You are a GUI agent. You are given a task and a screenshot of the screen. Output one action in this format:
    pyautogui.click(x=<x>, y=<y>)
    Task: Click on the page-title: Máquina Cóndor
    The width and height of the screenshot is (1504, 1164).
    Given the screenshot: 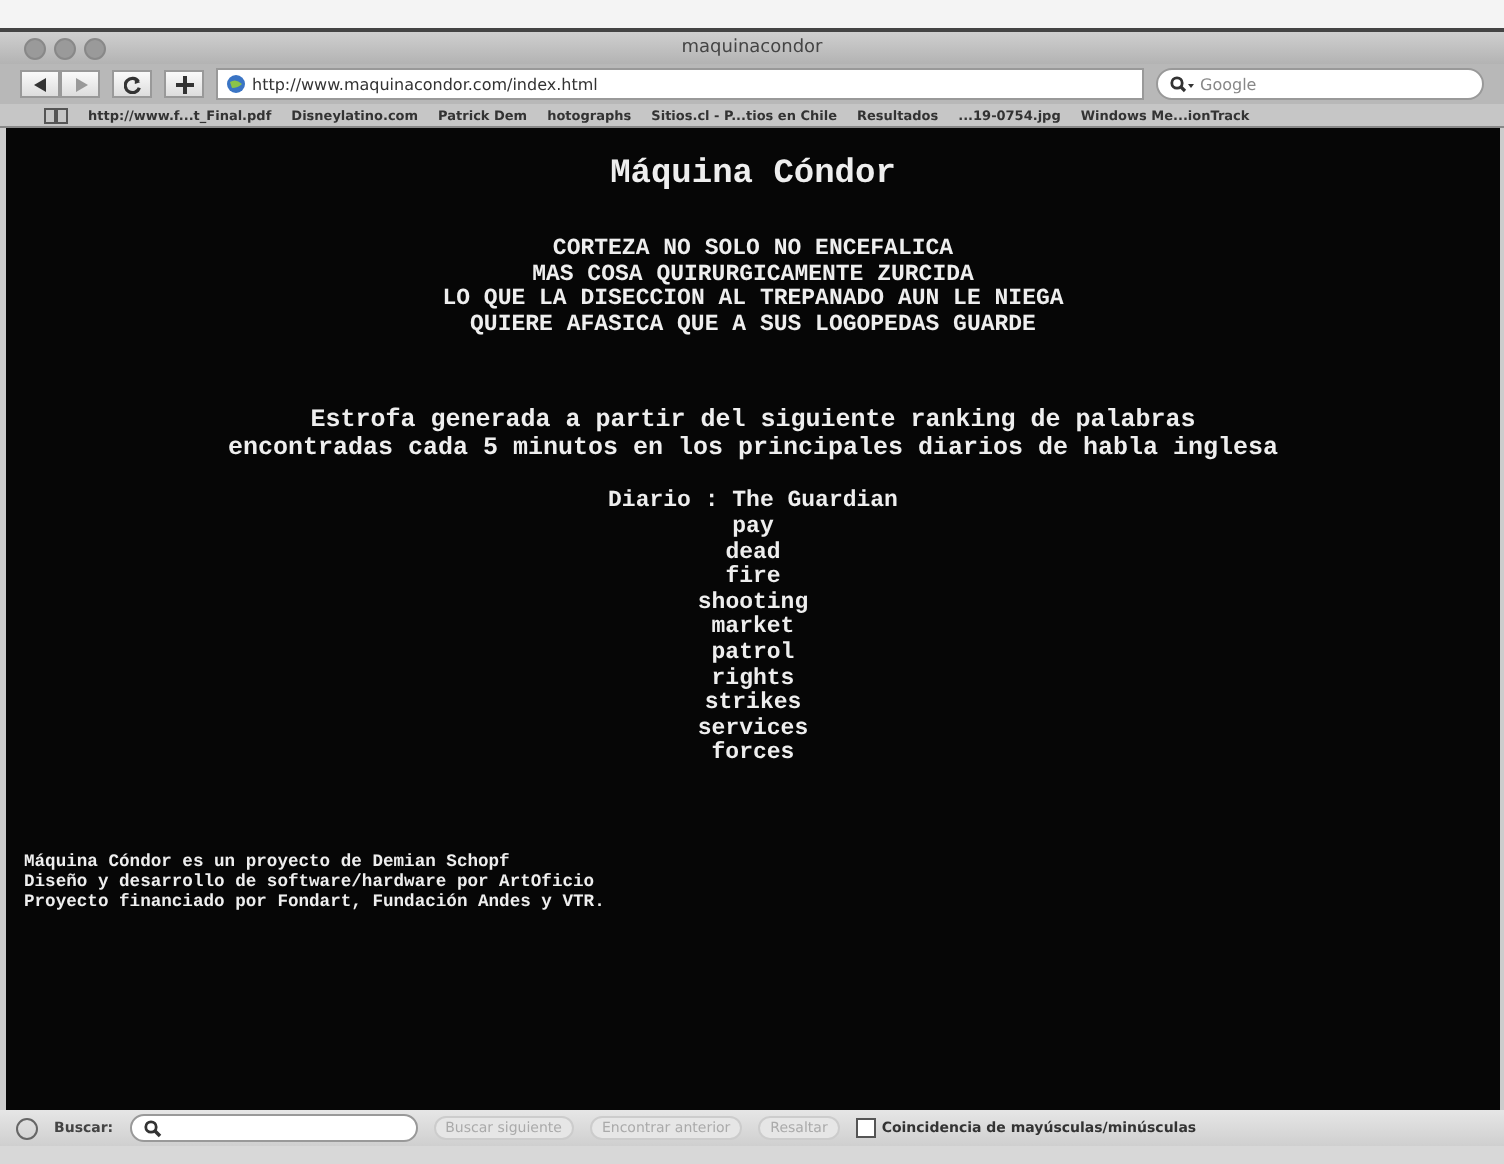 What is the action you would take?
    pyautogui.click(x=753, y=175)
    